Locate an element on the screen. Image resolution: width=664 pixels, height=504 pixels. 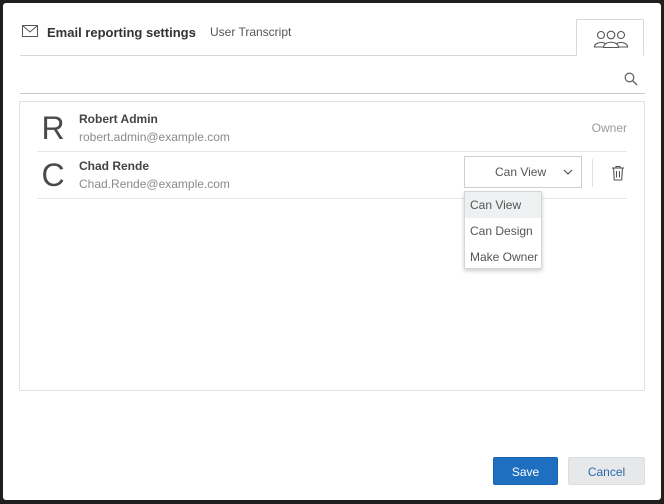
users-group-icon is located at coordinates (611, 39).